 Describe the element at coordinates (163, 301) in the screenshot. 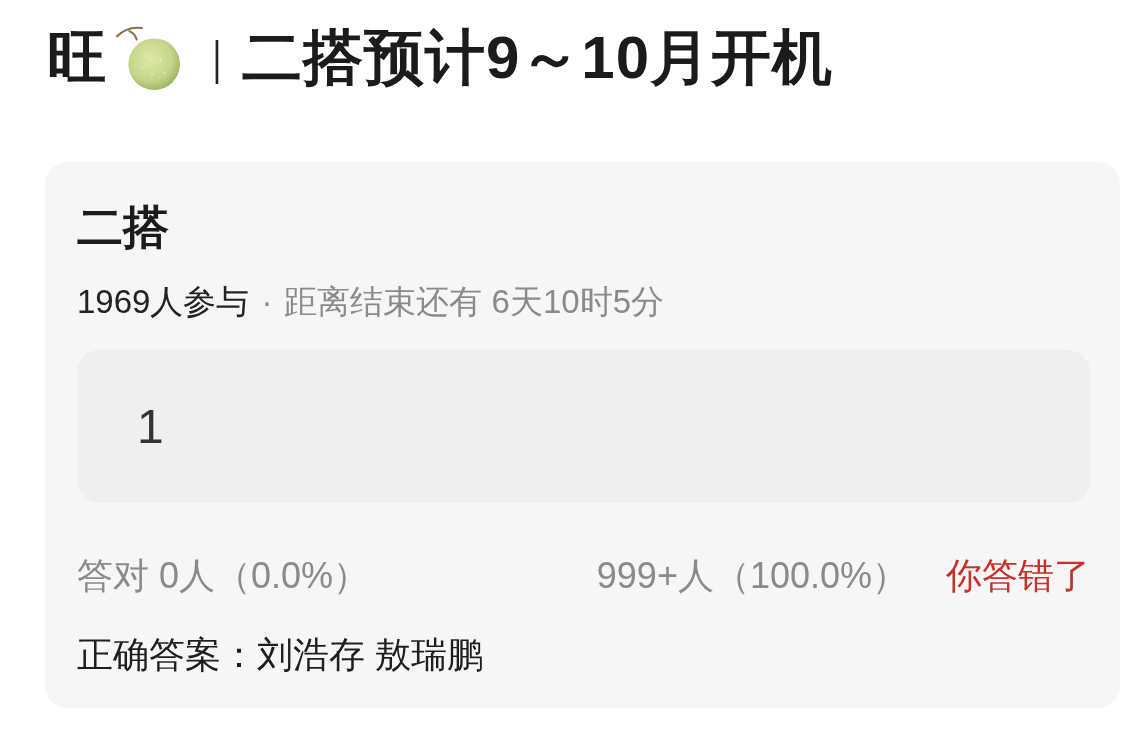

I see `participant-count: 1969人参与` at that location.